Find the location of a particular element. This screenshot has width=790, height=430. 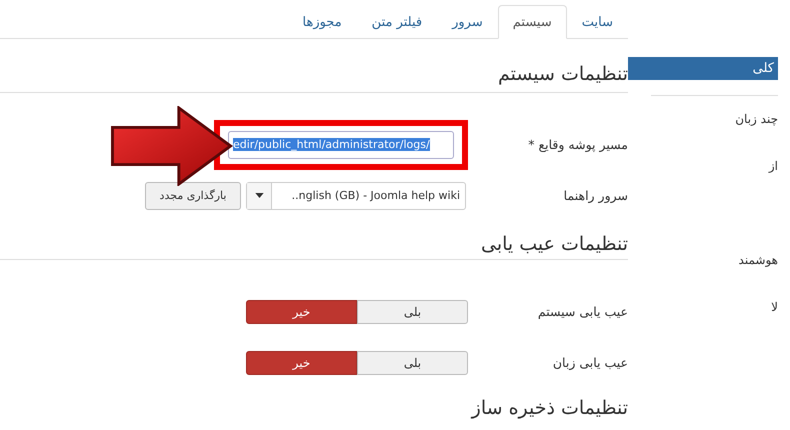

field-label: عیب یابی سیستم is located at coordinates (582, 311).